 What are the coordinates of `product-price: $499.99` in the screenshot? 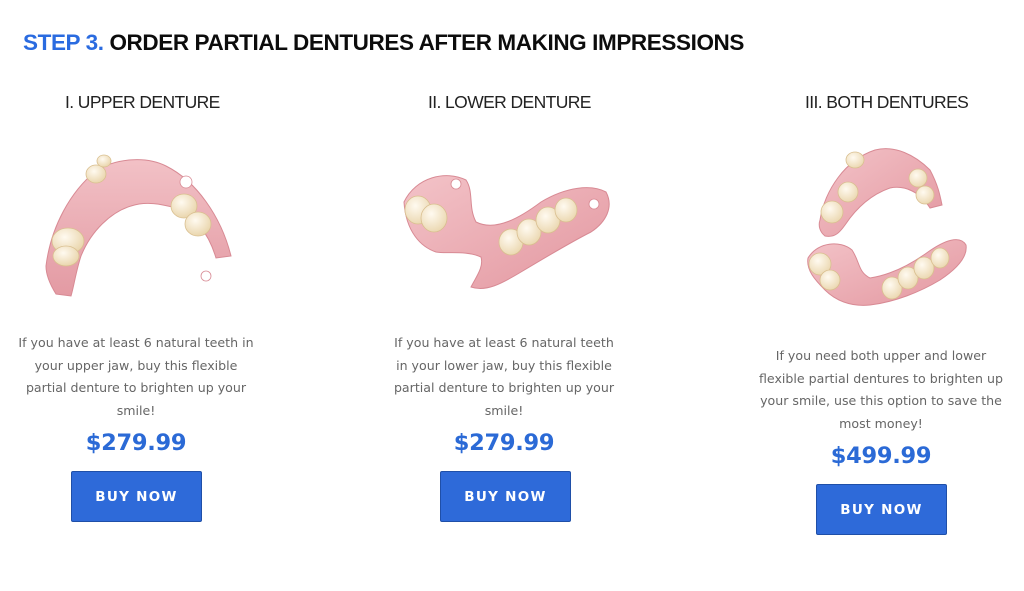 It's located at (881, 456).